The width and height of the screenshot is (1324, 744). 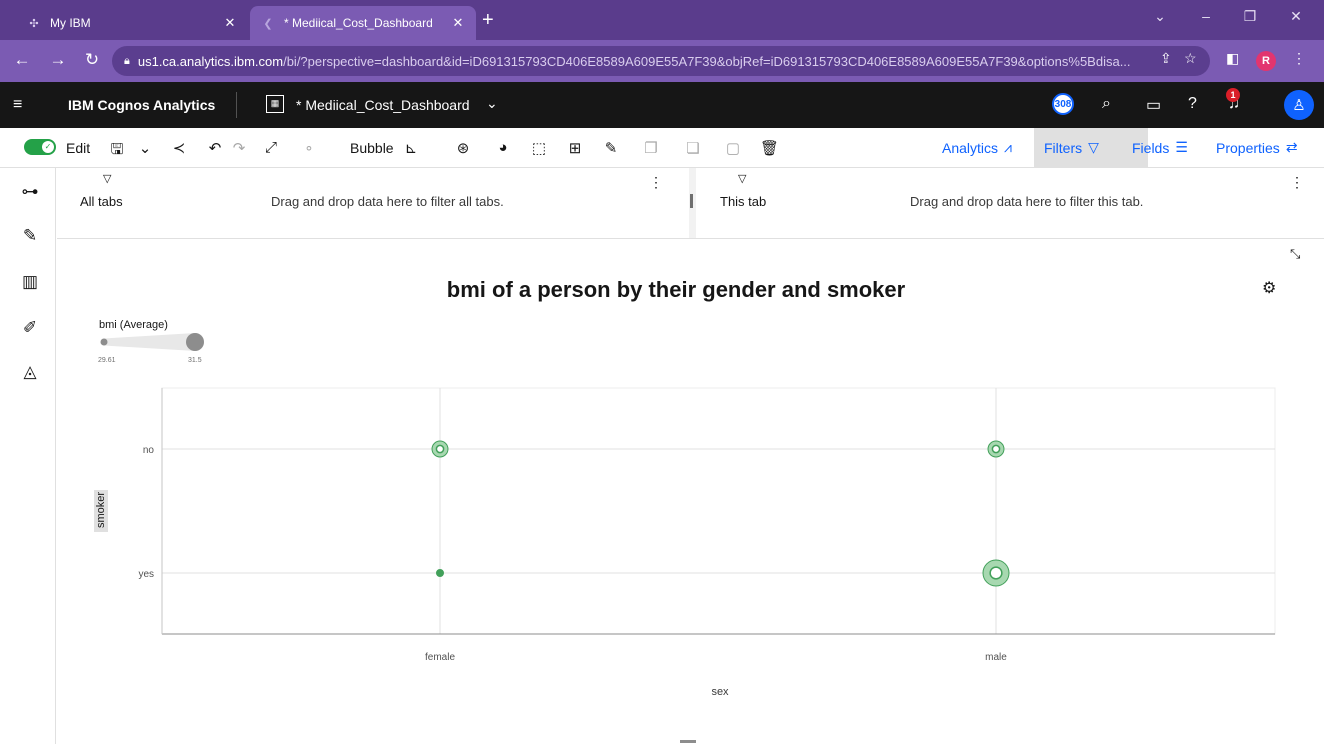 I want to click on bubble-point, so click(x=440, y=573).